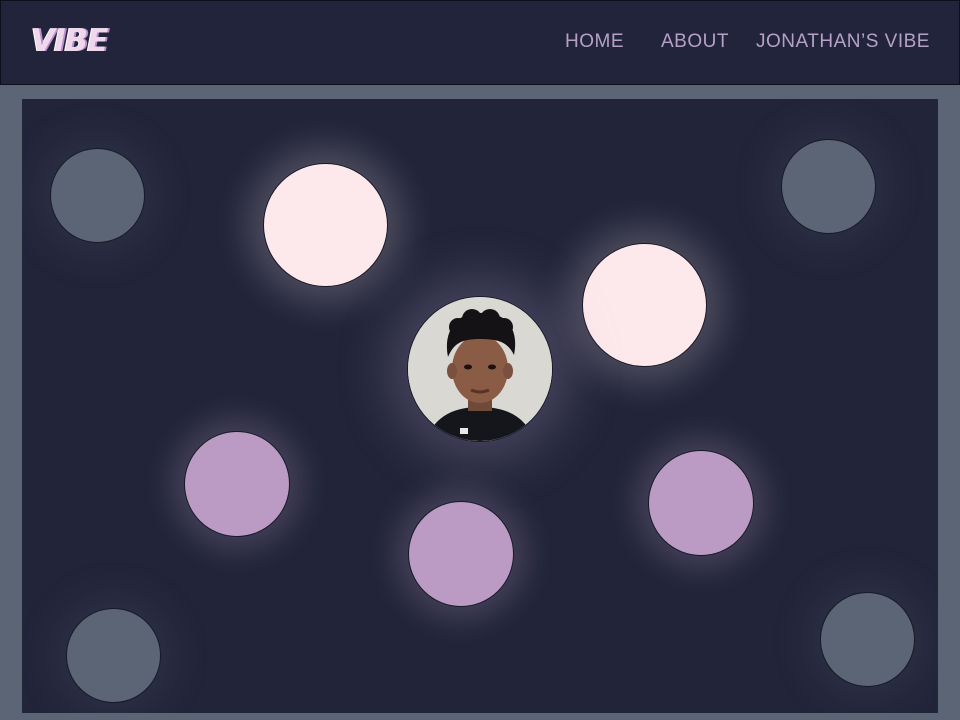  I want to click on orb-slate-bottom-left, so click(113, 655).